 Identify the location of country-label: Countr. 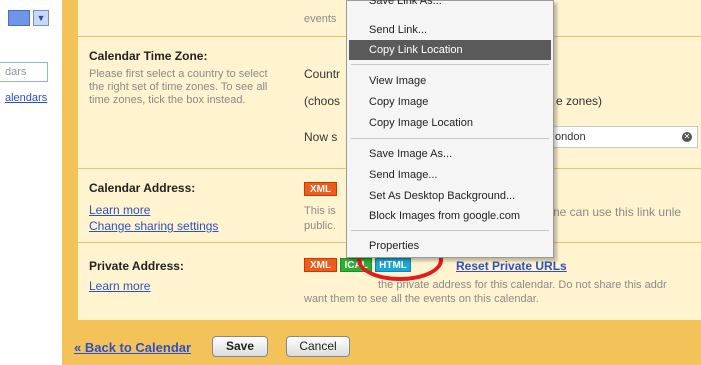
(322, 74).